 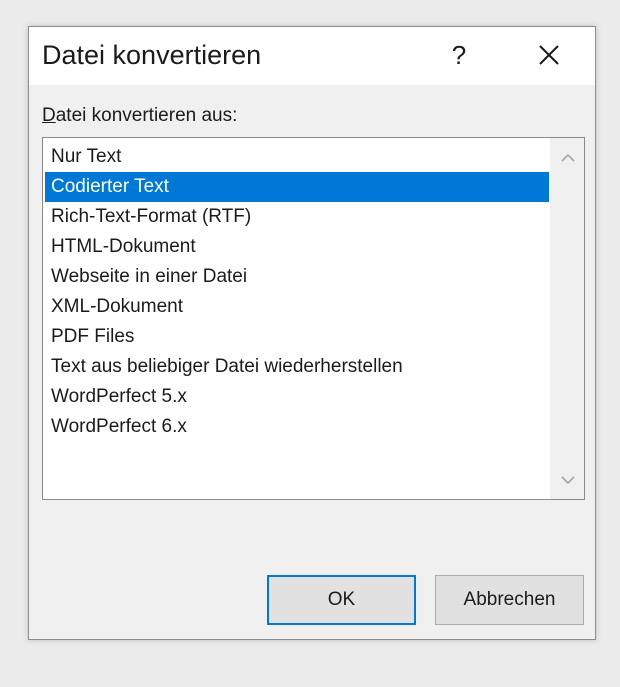 I want to click on list-item: Codierter Text, so click(x=297, y=187).